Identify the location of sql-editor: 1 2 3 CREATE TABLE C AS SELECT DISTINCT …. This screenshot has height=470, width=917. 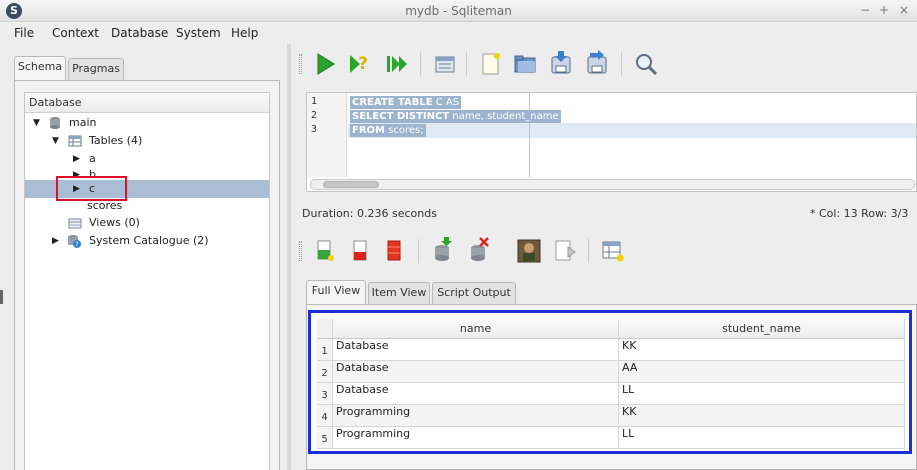
(611, 142).